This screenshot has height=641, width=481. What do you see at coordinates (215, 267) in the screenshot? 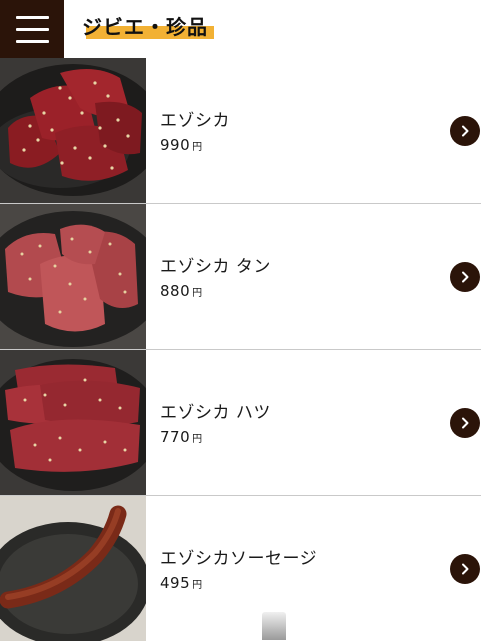
I see `item-name: エゾシカ タン` at bounding box center [215, 267].